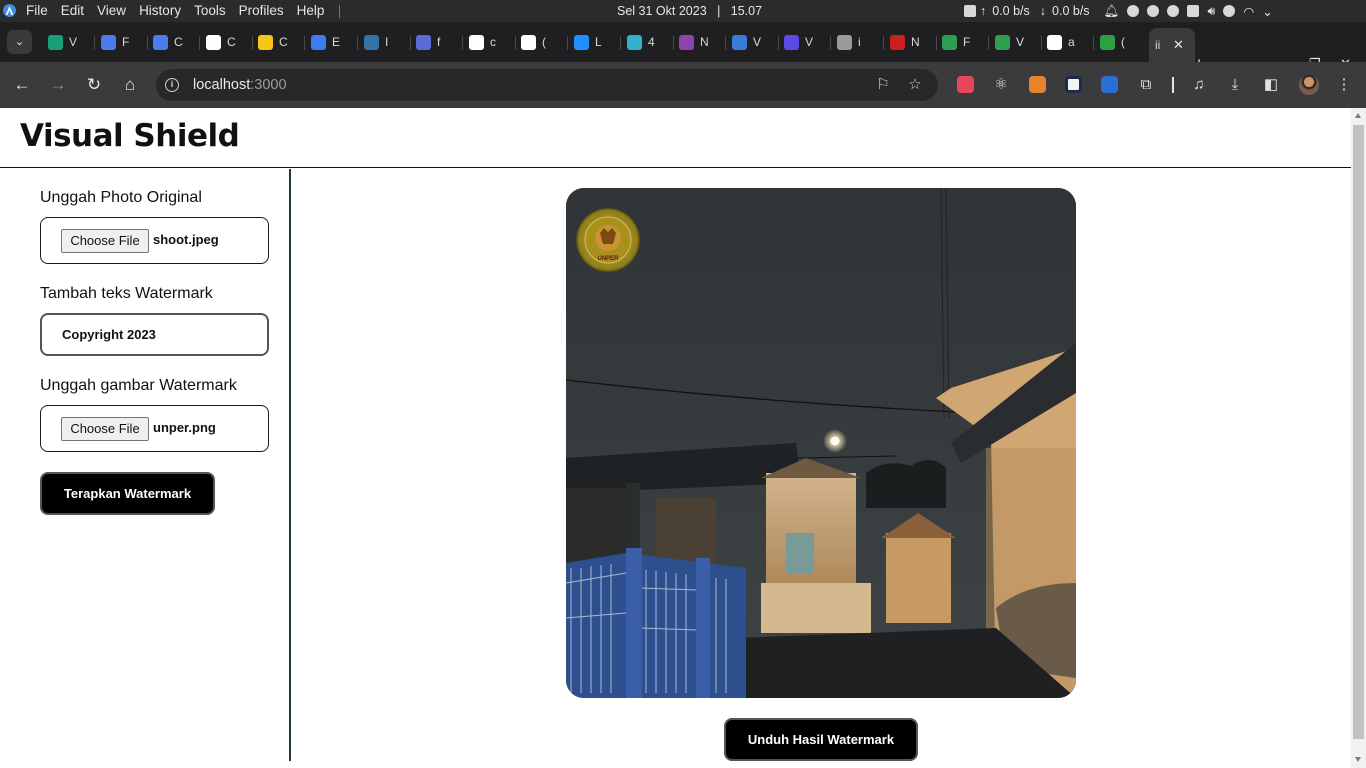 The height and width of the screenshot is (768, 1366). I want to click on tab-title: V, so click(757, 42).